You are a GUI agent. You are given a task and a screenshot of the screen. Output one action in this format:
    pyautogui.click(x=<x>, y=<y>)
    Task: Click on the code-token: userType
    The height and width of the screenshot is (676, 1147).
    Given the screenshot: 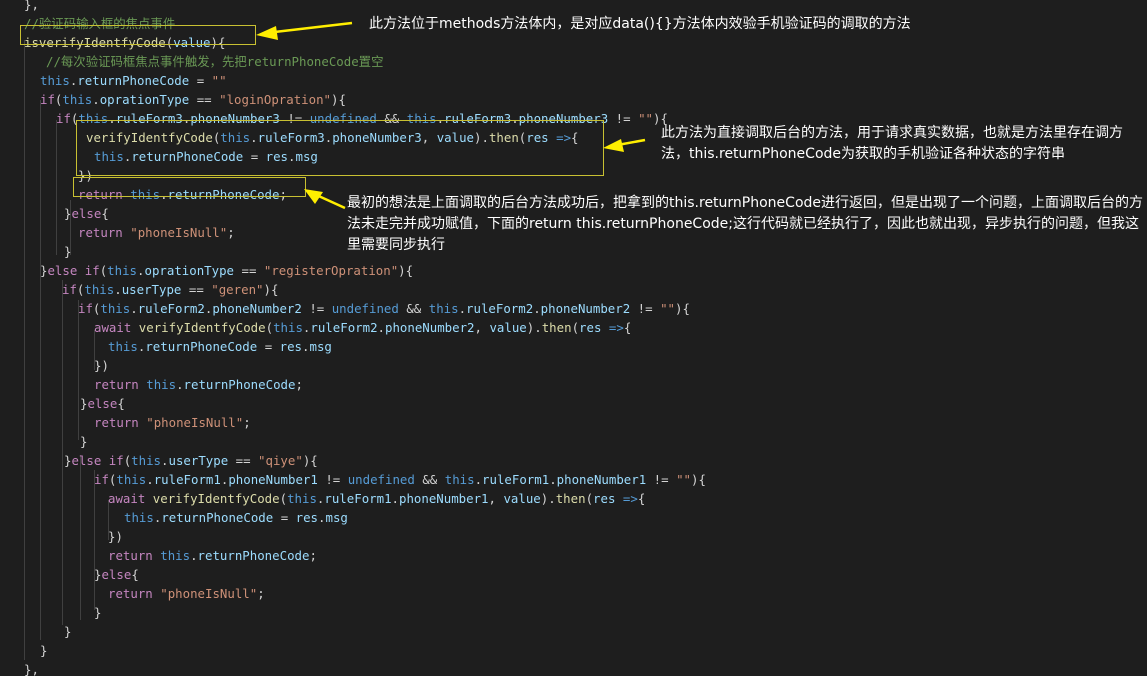 What is the action you would take?
    pyautogui.click(x=151, y=289)
    